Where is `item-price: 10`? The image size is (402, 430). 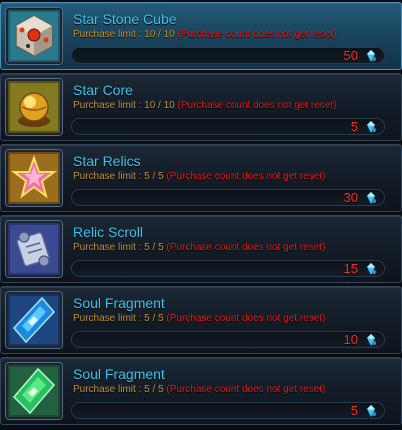 item-price: 10 is located at coordinates (350, 339).